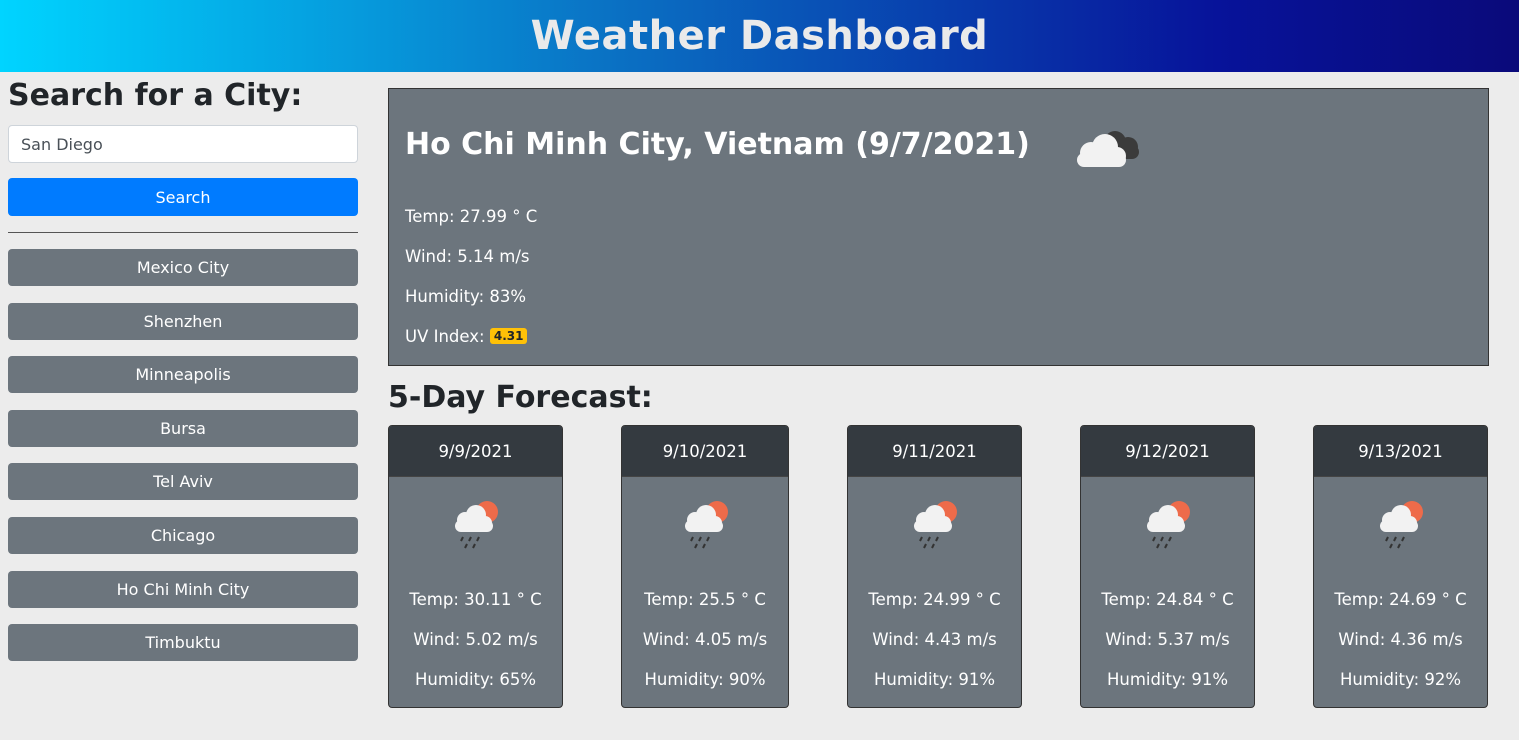  What do you see at coordinates (183, 232) in the screenshot?
I see `sidebar-divider` at bounding box center [183, 232].